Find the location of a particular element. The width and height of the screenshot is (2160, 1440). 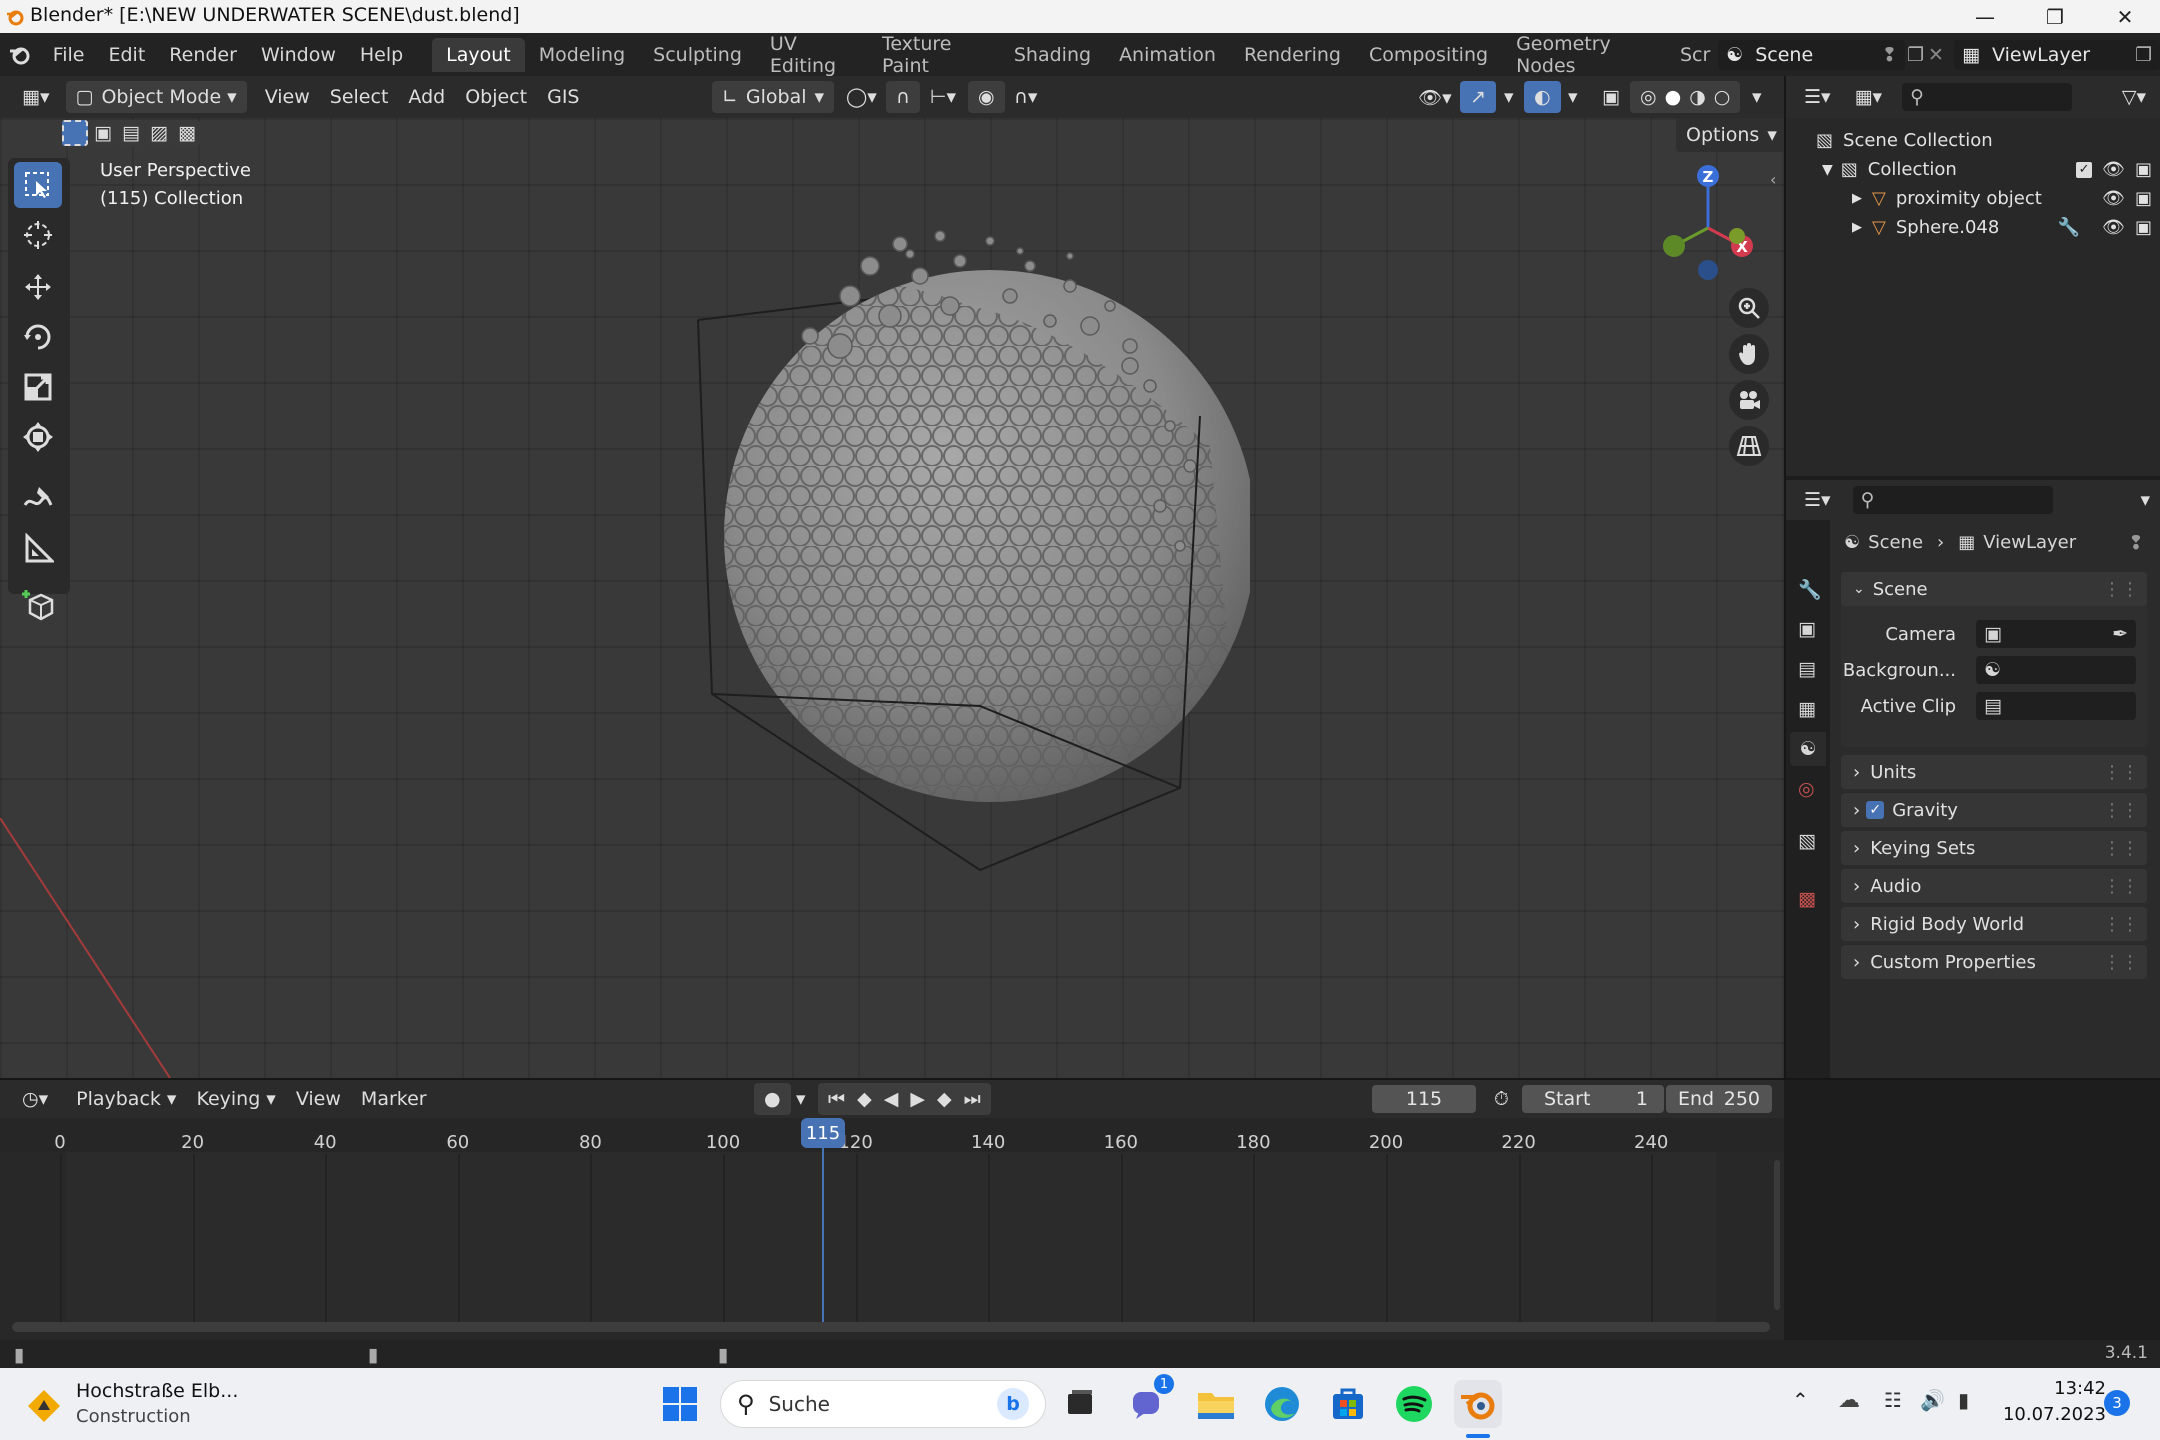

bing-icon: b is located at coordinates (1013, 1404).